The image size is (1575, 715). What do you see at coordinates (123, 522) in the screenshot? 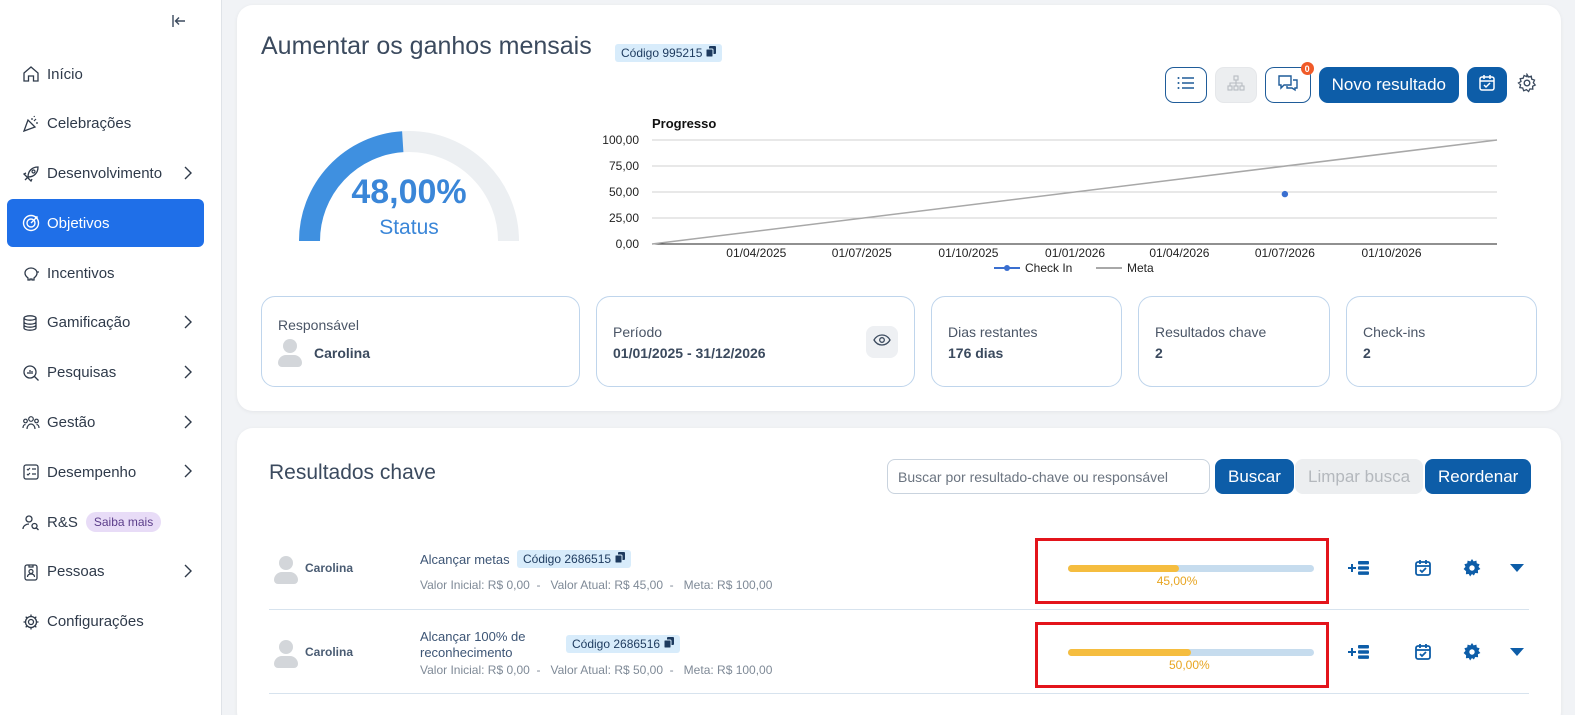
I see `saiba-mais-badge: Saiba mais` at bounding box center [123, 522].